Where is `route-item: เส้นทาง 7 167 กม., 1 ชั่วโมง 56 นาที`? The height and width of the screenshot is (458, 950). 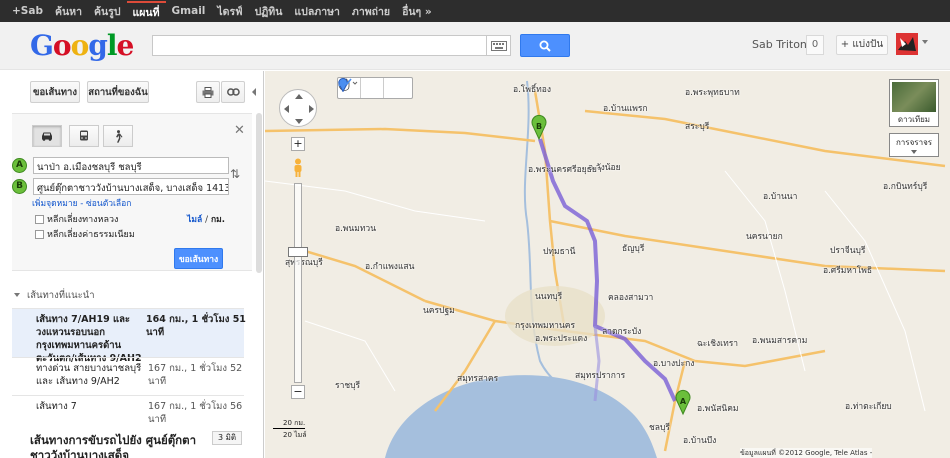
route-item: เส้นทาง 7 167 กม., 1 ชั่วโมง 56 นาที is located at coordinates (128, 410).